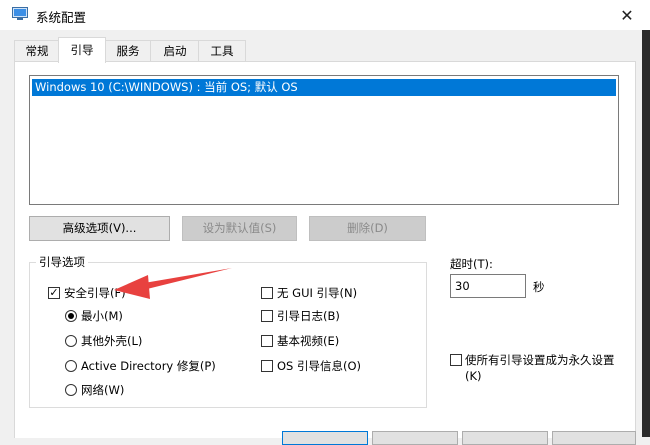  I want to click on cancel-button, so click(415, 438).